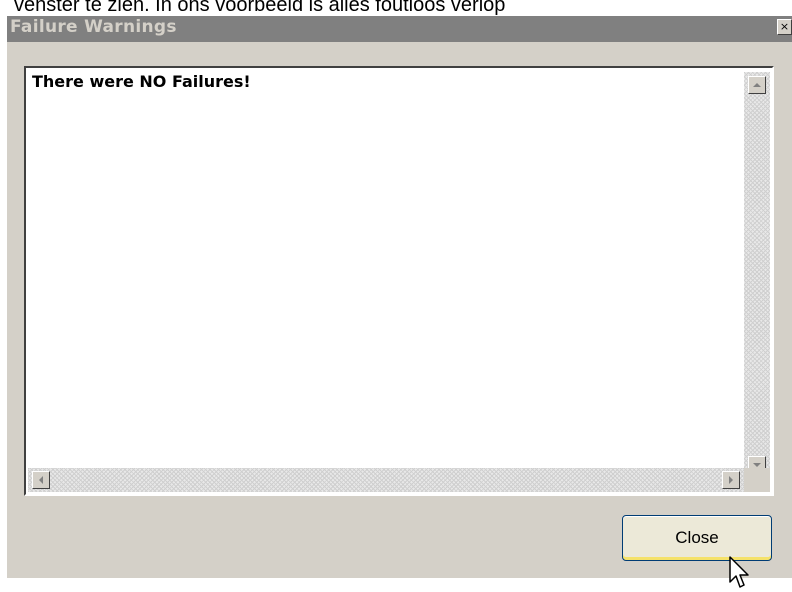 This screenshot has width=792, height=592. Describe the element at coordinates (757, 274) in the screenshot. I see `vertical-scrollbar` at that location.